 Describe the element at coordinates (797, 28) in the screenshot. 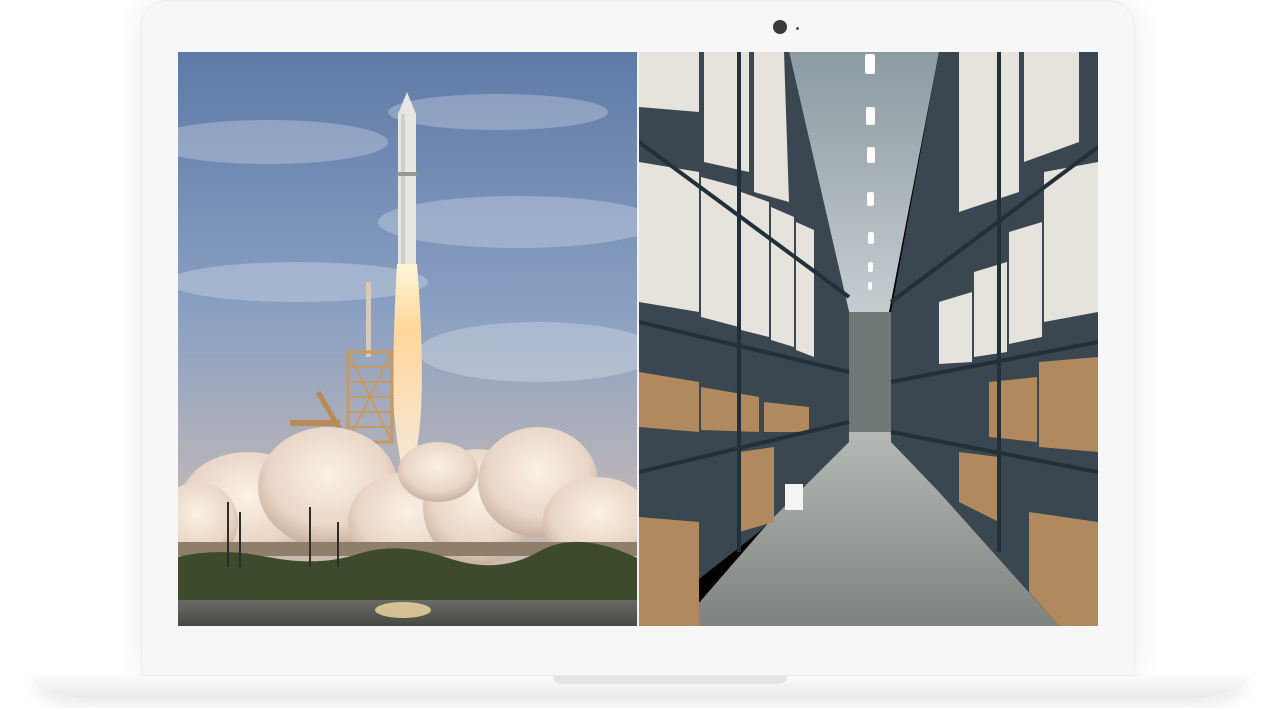

I see `camera-led-icon` at that location.